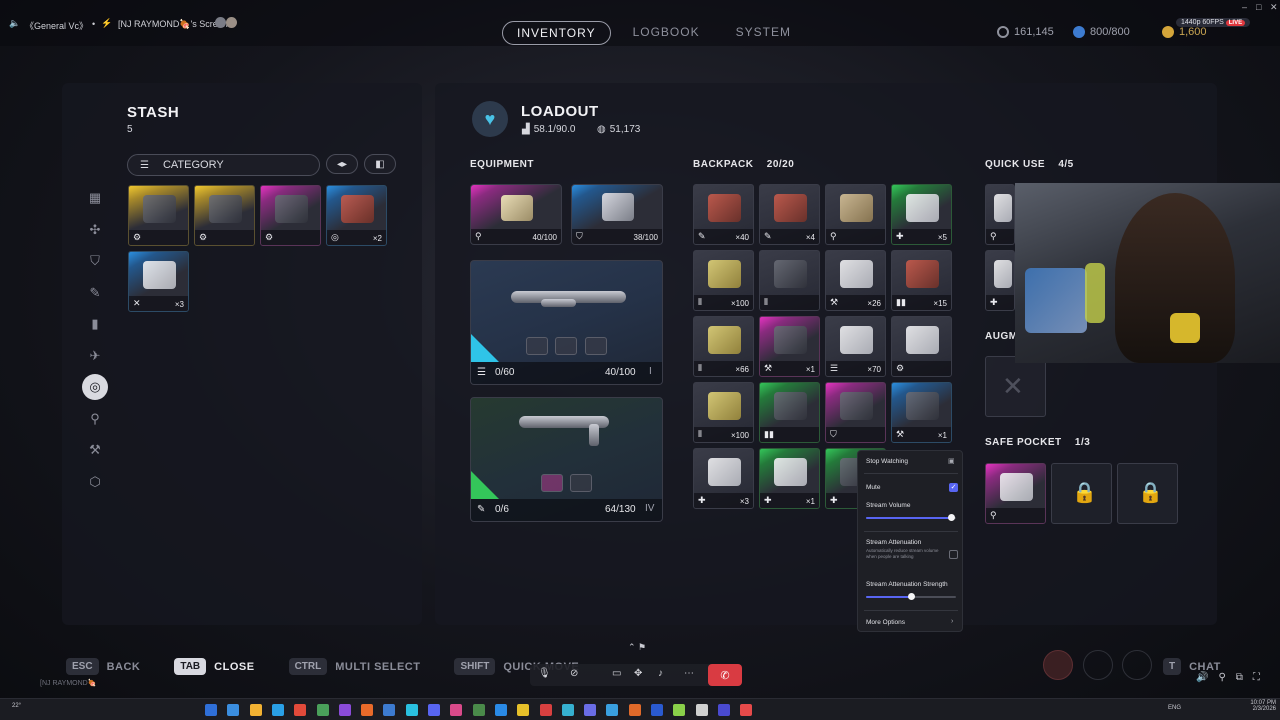  I want to click on attachment-stock-slot, so click(596, 346).